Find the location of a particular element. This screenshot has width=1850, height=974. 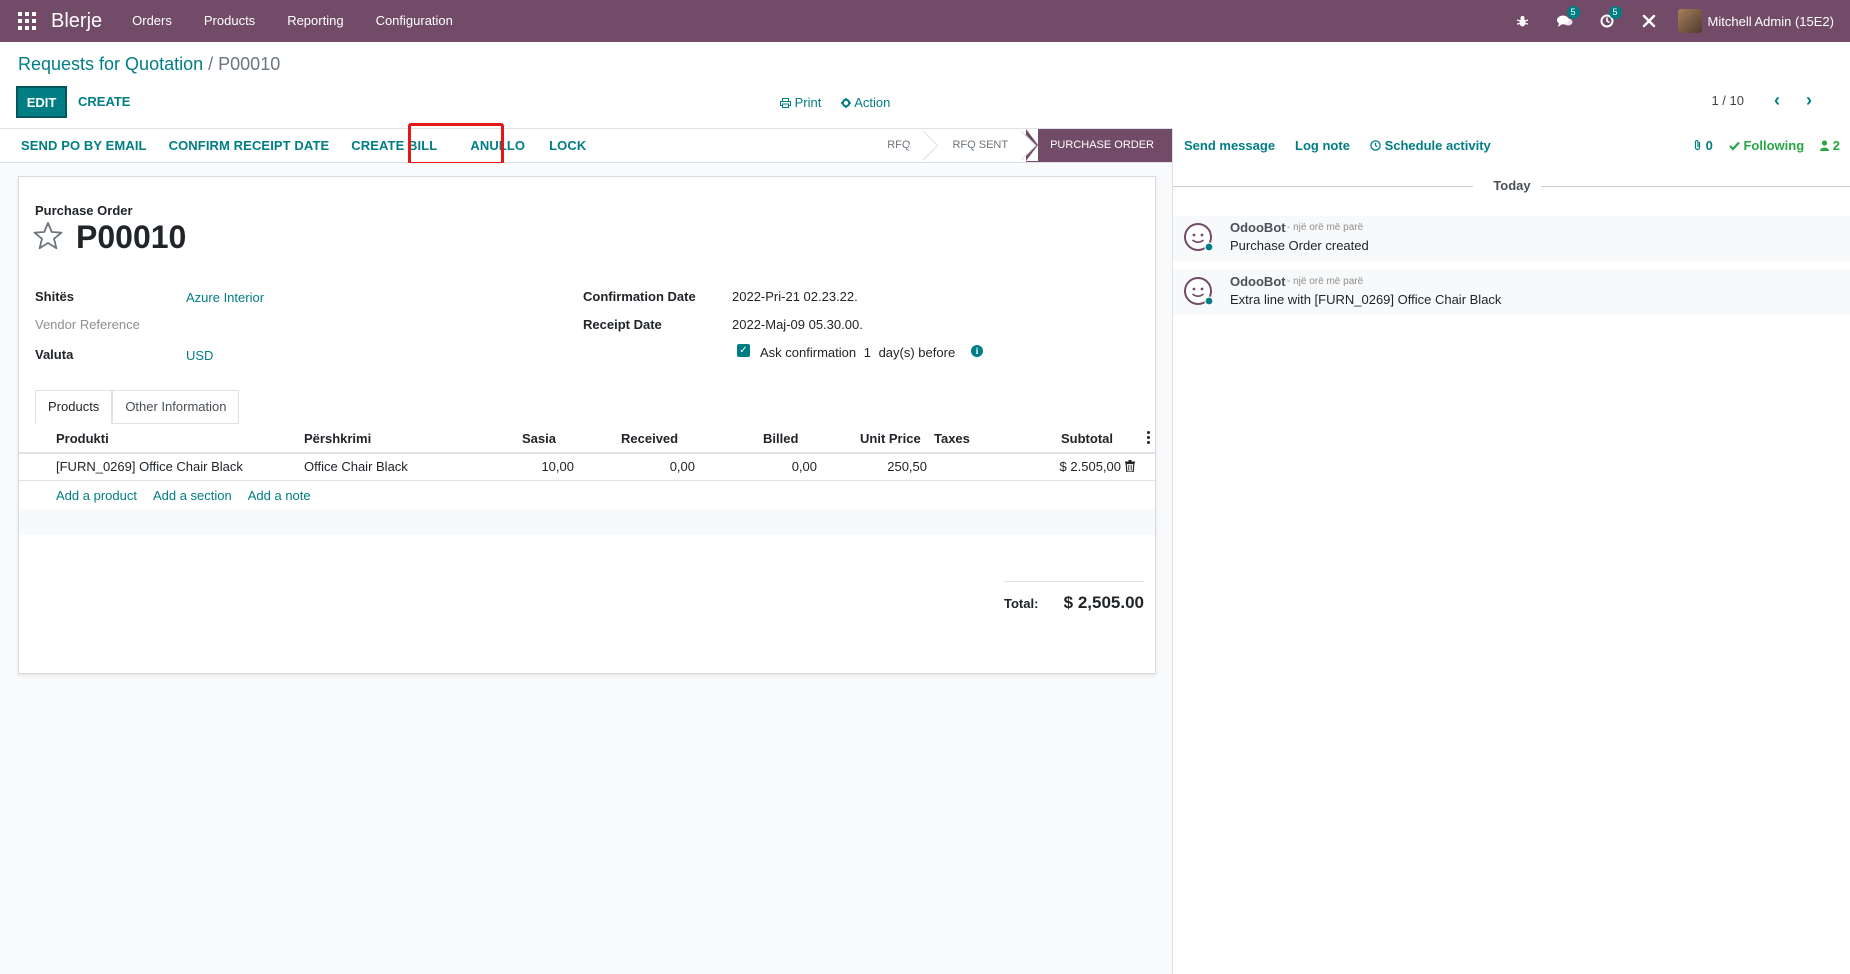

gear-icon is located at coordinates (846, 103).